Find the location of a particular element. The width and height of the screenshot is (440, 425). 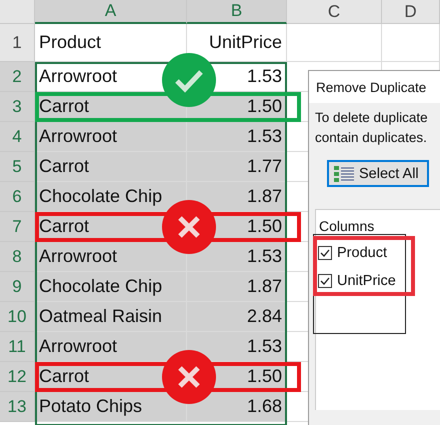

row-header: 9 is located at coordinates (17, 287).